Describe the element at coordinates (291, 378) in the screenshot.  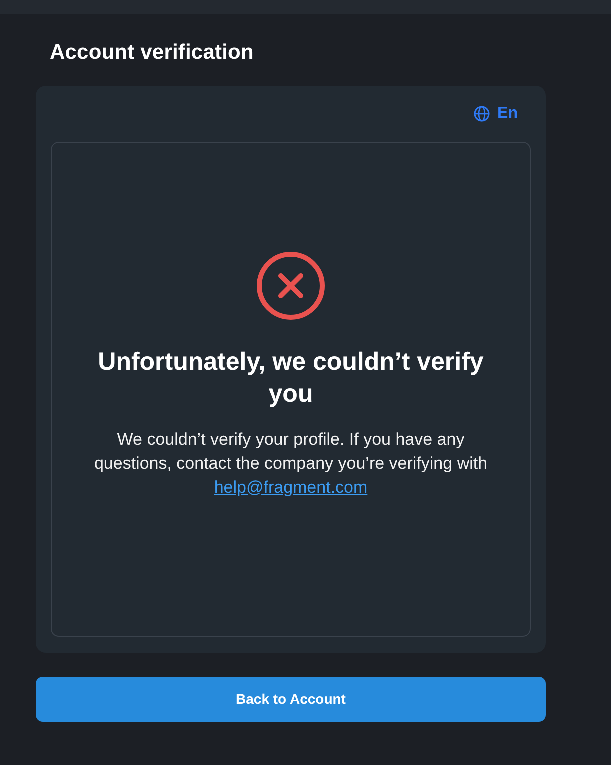
I see `result-heading: Unfortunately, we couldn’t verify you` at that location.